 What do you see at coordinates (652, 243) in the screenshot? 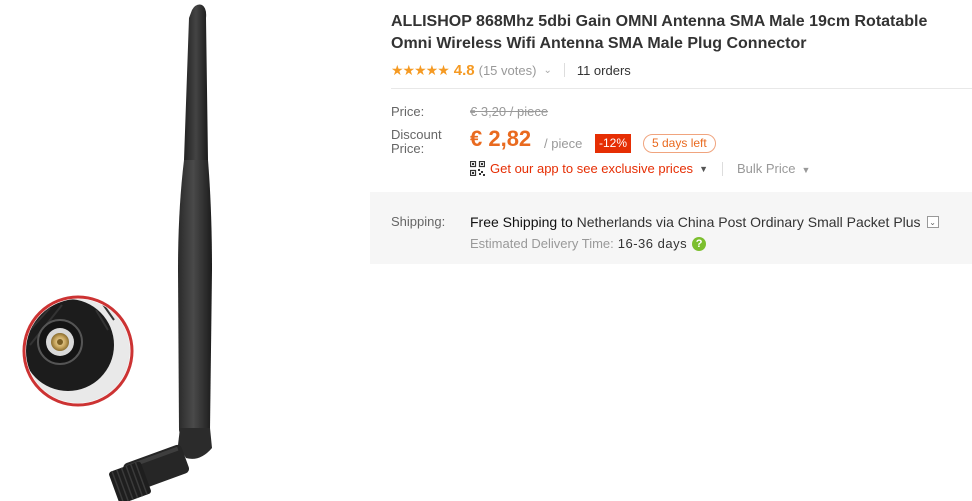
I see `estimate-days: 16-36 days` at bounding box center [652, 243].